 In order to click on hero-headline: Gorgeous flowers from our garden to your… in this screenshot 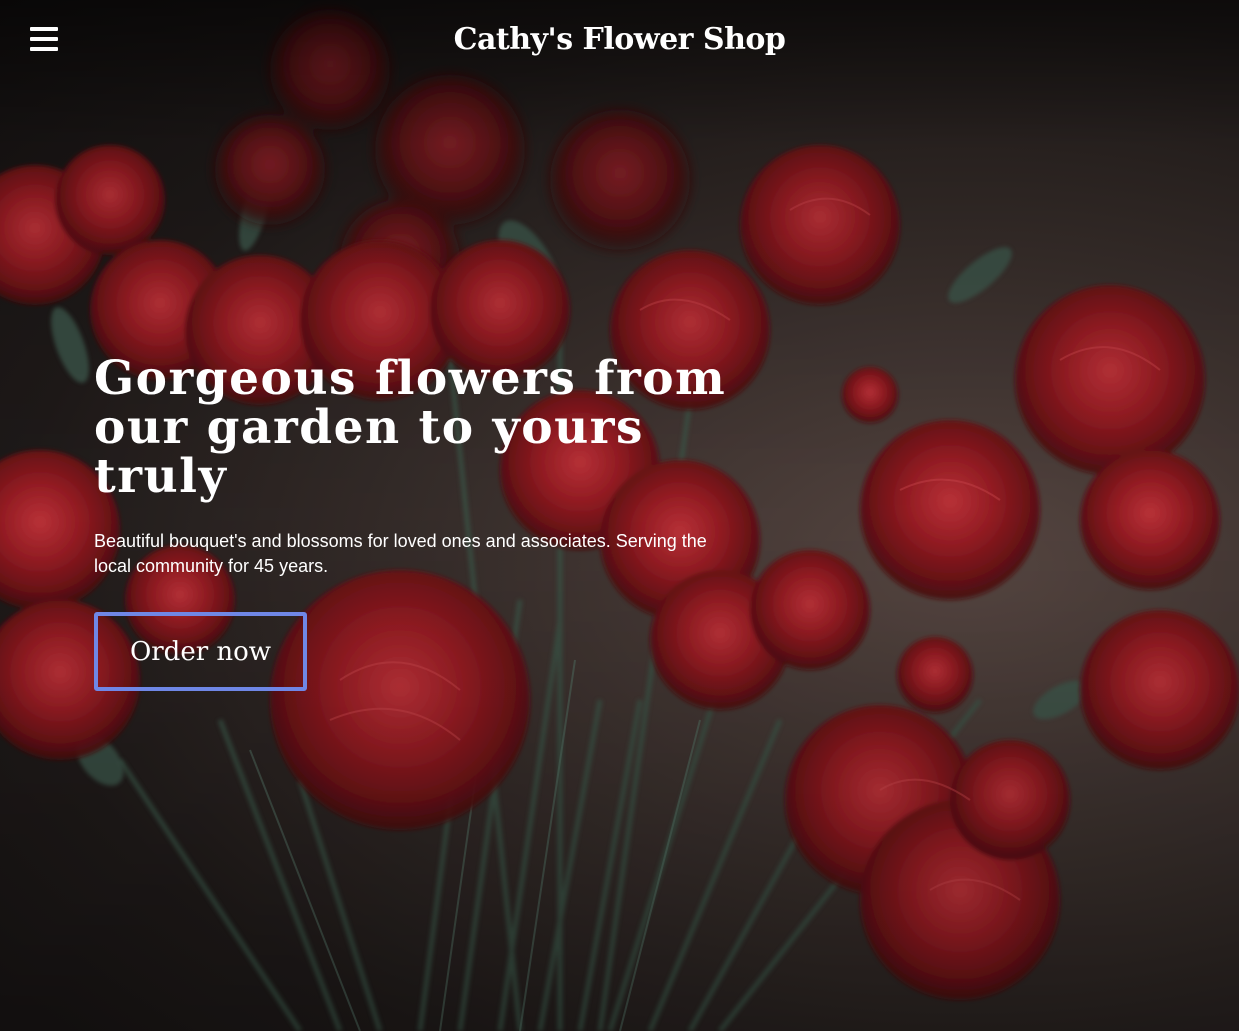, I will do `click(410, 427)`.